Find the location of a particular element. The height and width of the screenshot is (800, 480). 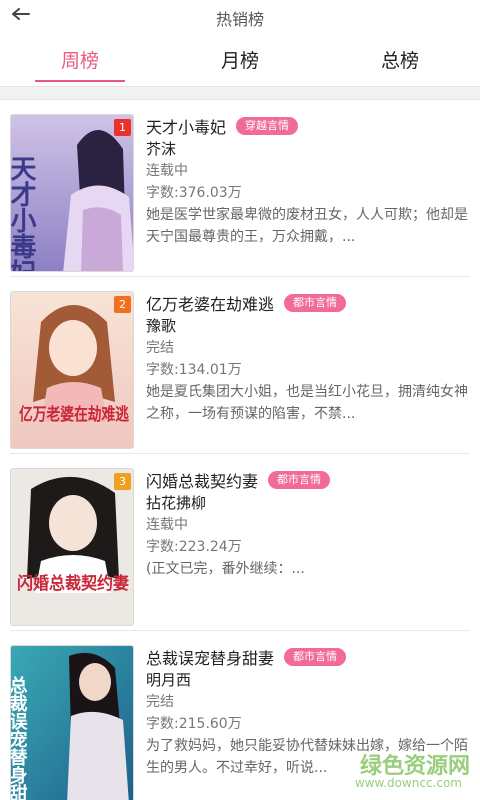

book-title: 总裁误宠替身甜妻 is located at coordinates (210, 658).